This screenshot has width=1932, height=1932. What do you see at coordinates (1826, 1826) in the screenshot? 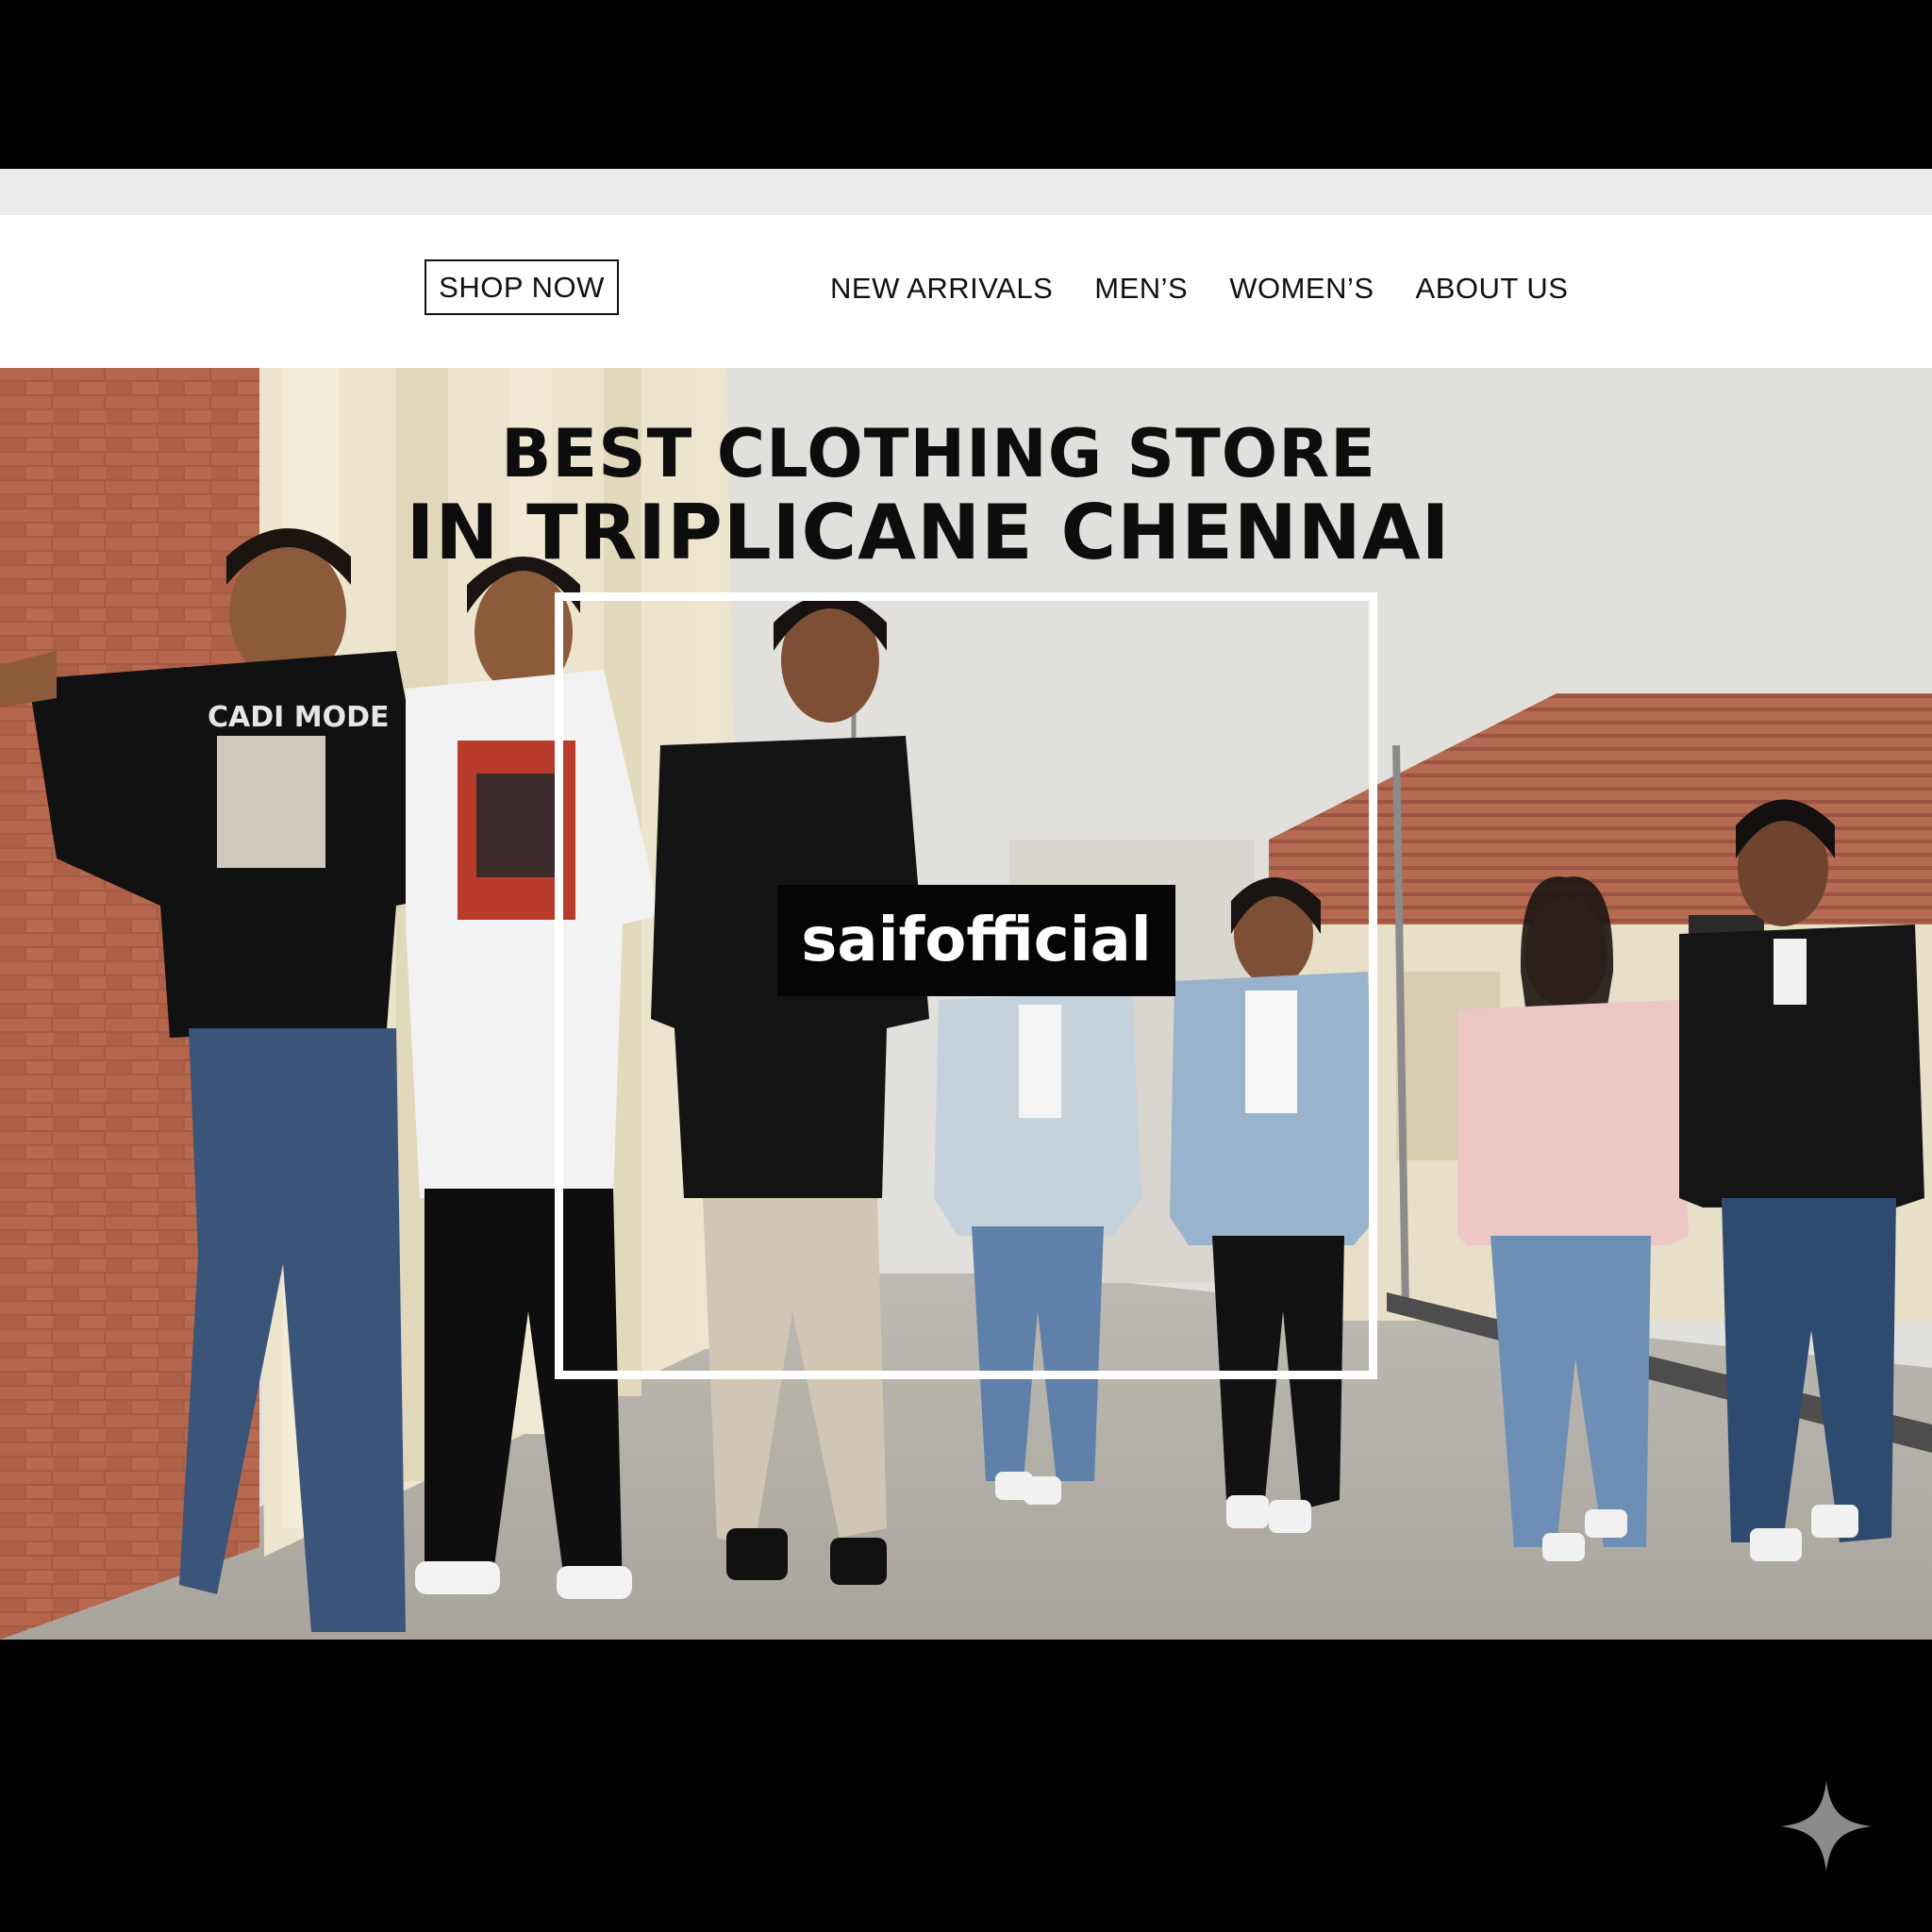
I see `sparkle-icon` at bounding box center [1826, 1826].